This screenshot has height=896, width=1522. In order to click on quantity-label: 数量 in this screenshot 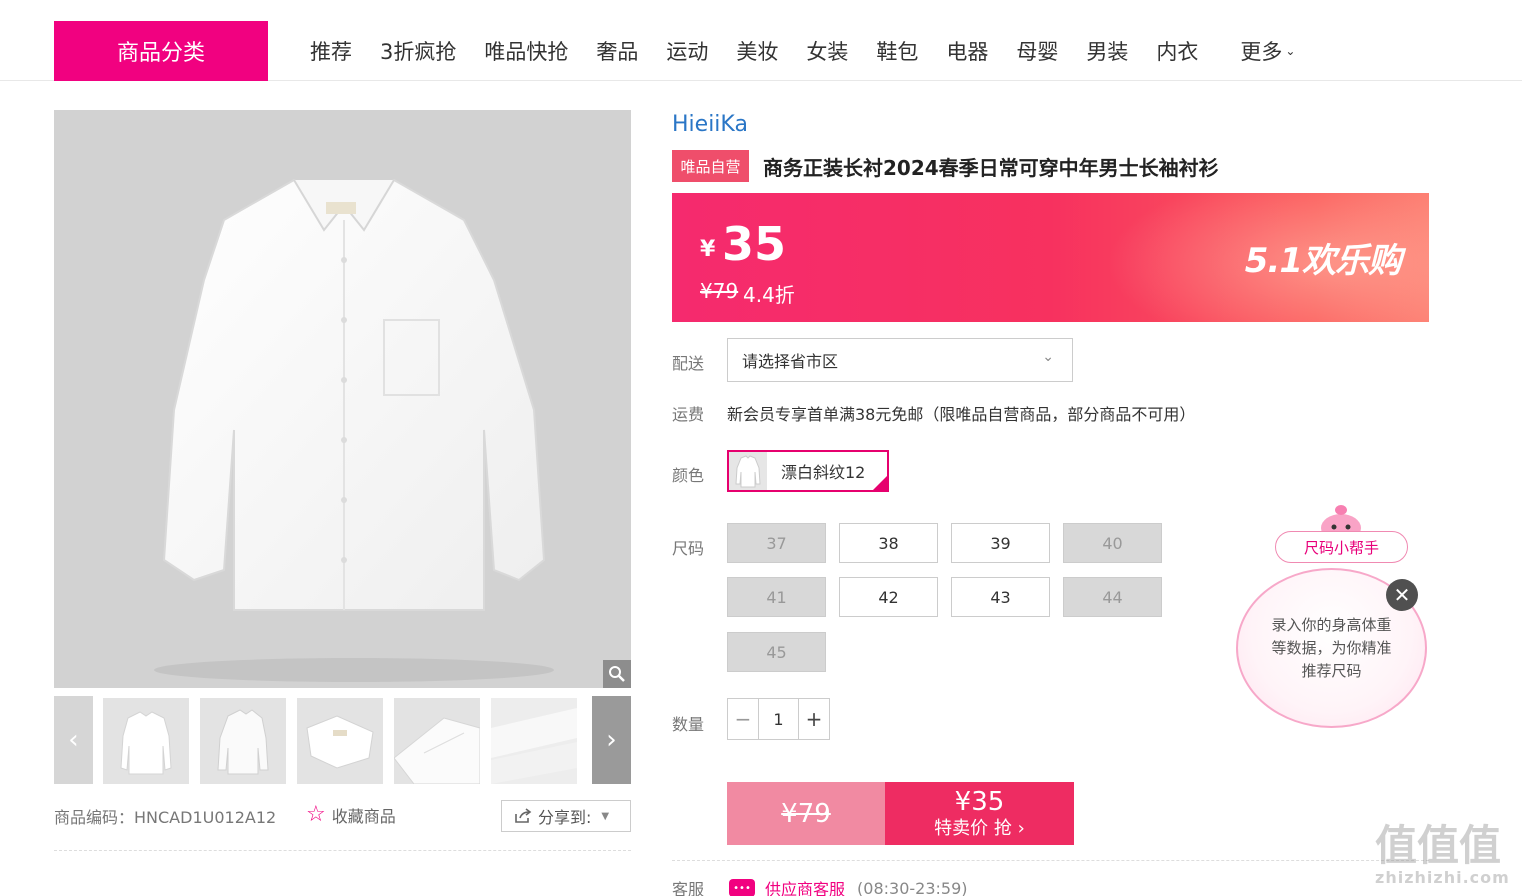, I will do `click(688, 724)`.